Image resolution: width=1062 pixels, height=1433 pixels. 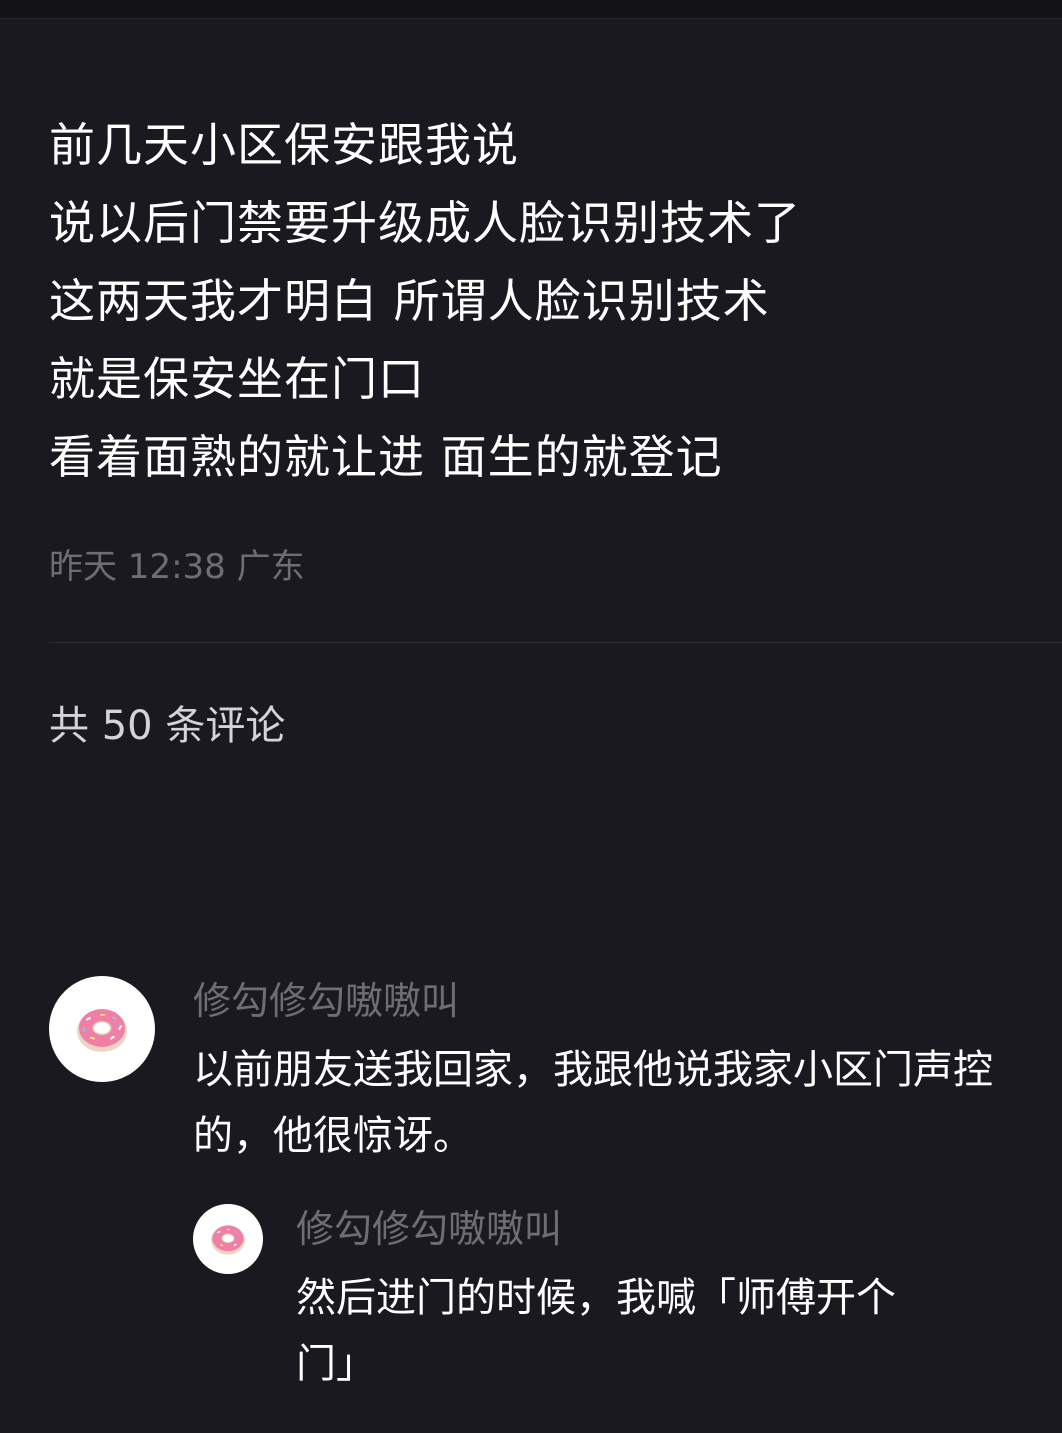 What do you see at coordinates (326, 1001) in the screenshot?
I see `comment-username: 修勾修勾嗷嗷叫` at bounding box center [326, 1001].